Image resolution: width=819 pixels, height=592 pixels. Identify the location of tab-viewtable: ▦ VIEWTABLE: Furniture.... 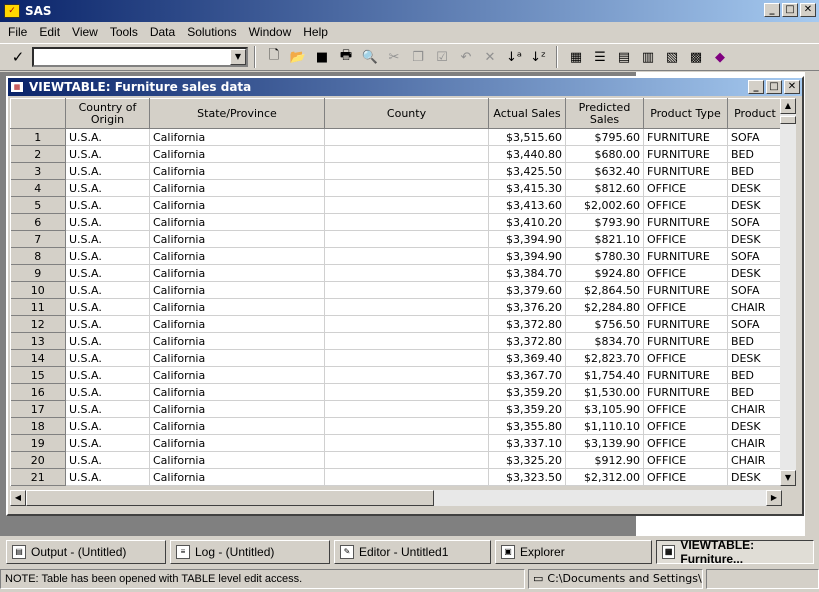
(735, 552).